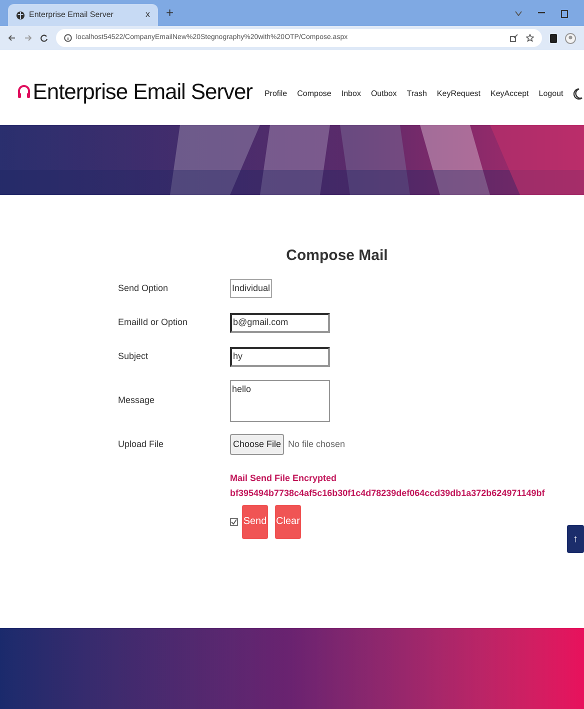 Image resolution: width=584 pixels, height=709 pixels. Describe the element at coordinates (280, 322) in the screenshot. I see `text-field: b@gmail.com` at that location.